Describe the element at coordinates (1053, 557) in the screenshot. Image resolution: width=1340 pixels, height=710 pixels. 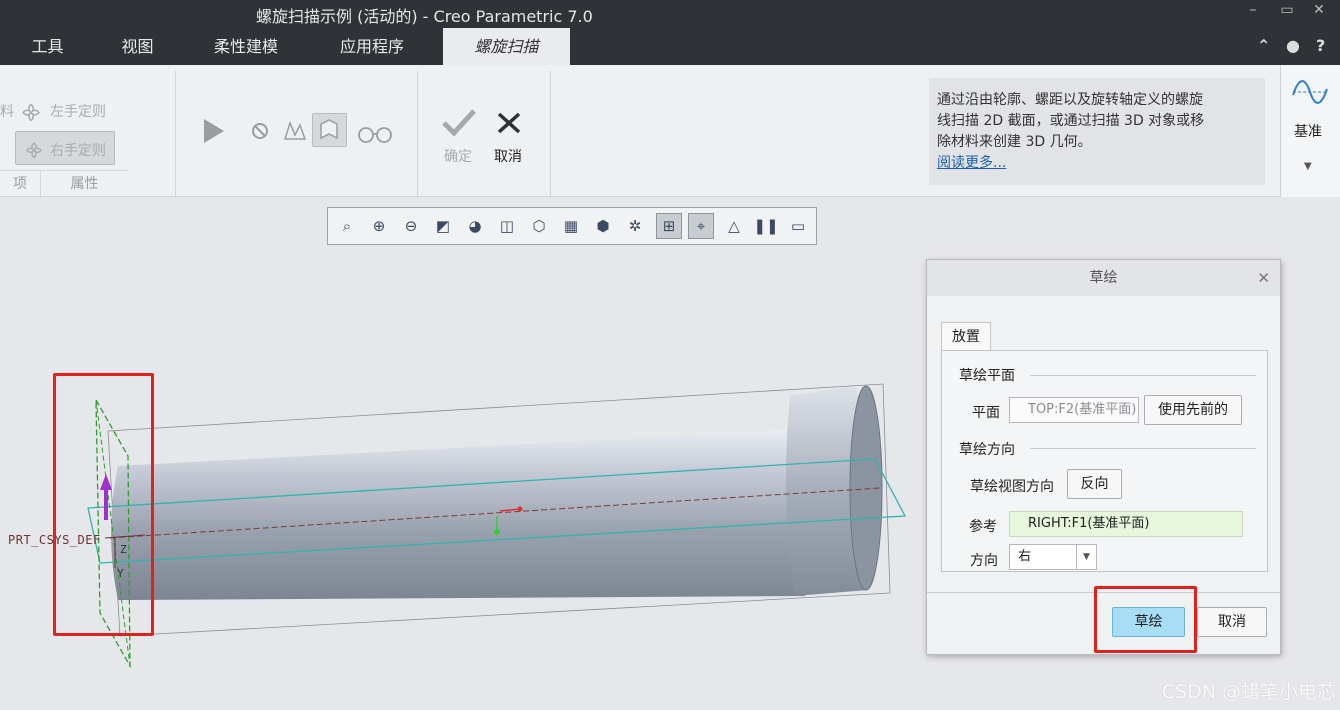
I see `orientation-select: 右 ▼` at that location.